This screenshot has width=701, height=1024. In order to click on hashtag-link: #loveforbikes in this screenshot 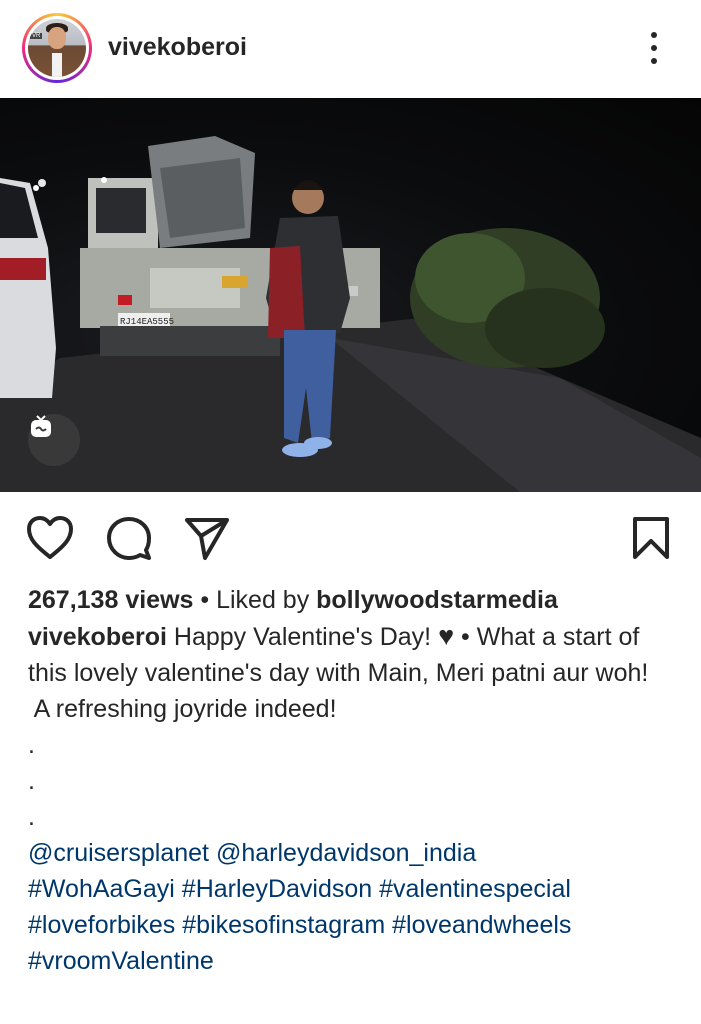, I will do `click(101, 925)`.